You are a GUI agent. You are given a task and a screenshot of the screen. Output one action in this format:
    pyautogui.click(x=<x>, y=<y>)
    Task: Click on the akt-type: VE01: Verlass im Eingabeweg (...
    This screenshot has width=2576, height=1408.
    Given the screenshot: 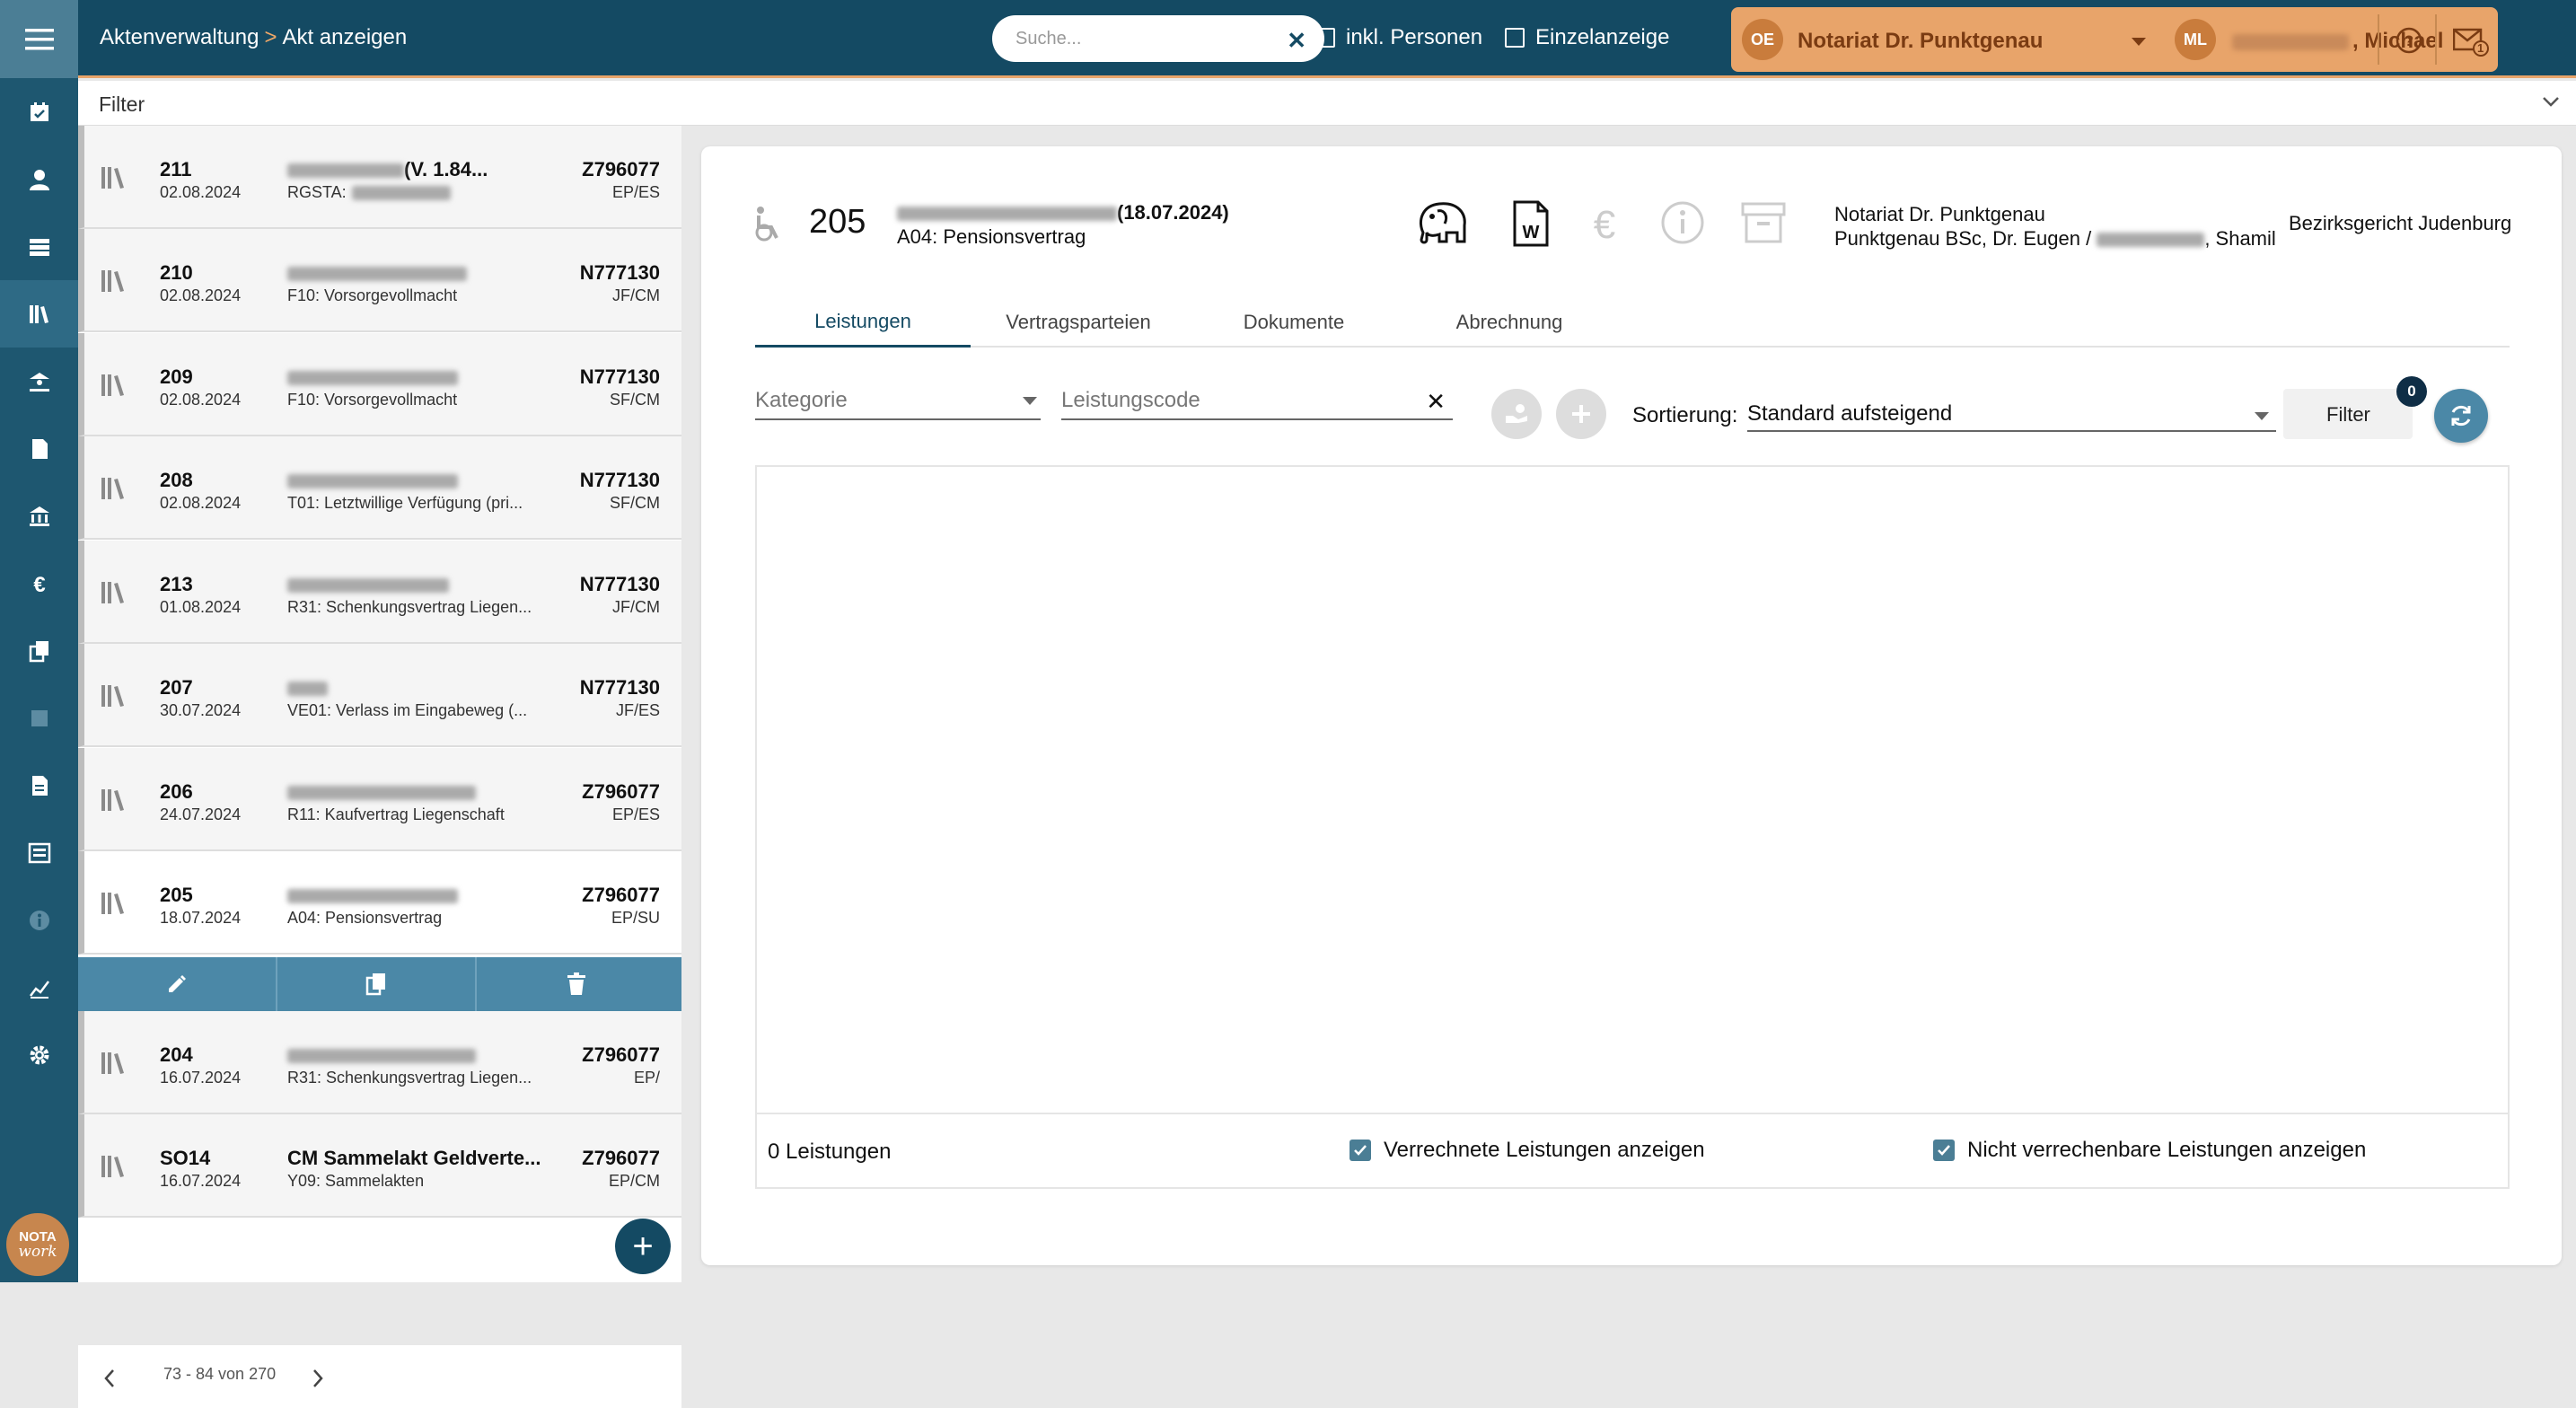 What is the action you would take?
    pyautogui.click(x=407, y=710)
    